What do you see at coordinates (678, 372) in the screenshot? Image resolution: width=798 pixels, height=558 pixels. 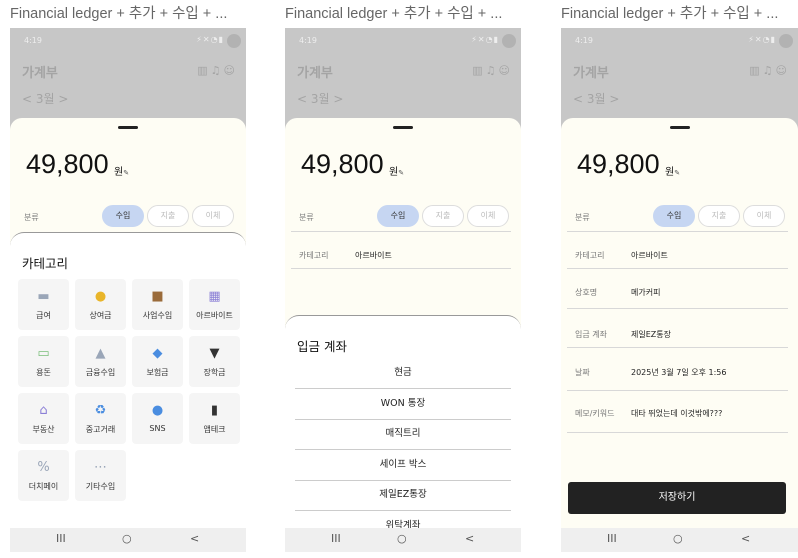 I see `date-value: 2025년 3월 7일 오후 1:56` at bounding box center [678, 372].